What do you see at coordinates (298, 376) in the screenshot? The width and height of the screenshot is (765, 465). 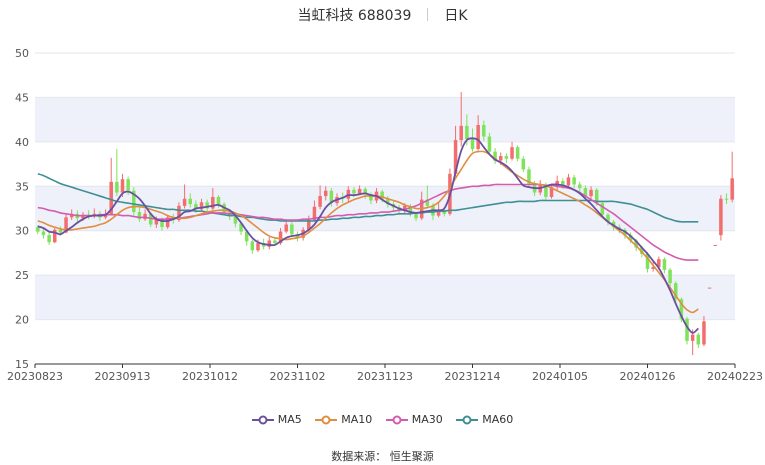 I see `x-tick-label: 20231102` at bounding box center [298, 376].